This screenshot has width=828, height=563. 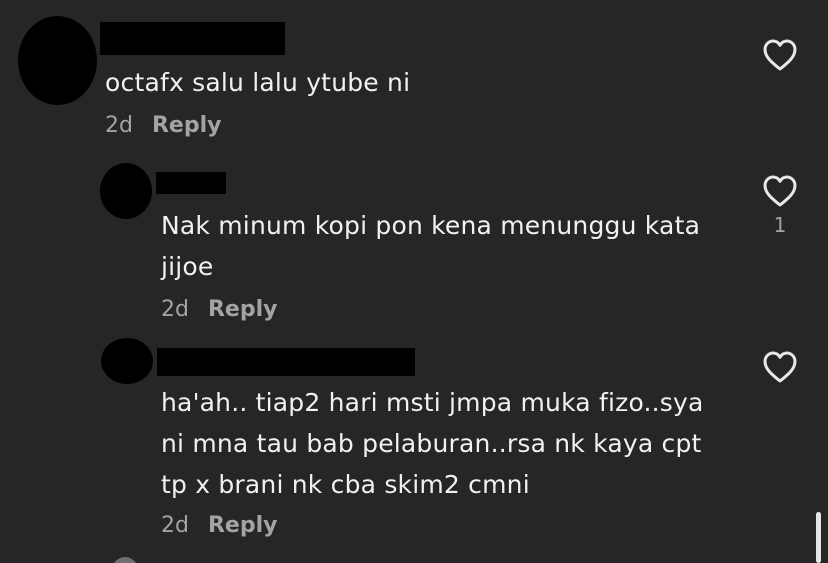 I want to click on scrollbar, so click(x=818, y=537).